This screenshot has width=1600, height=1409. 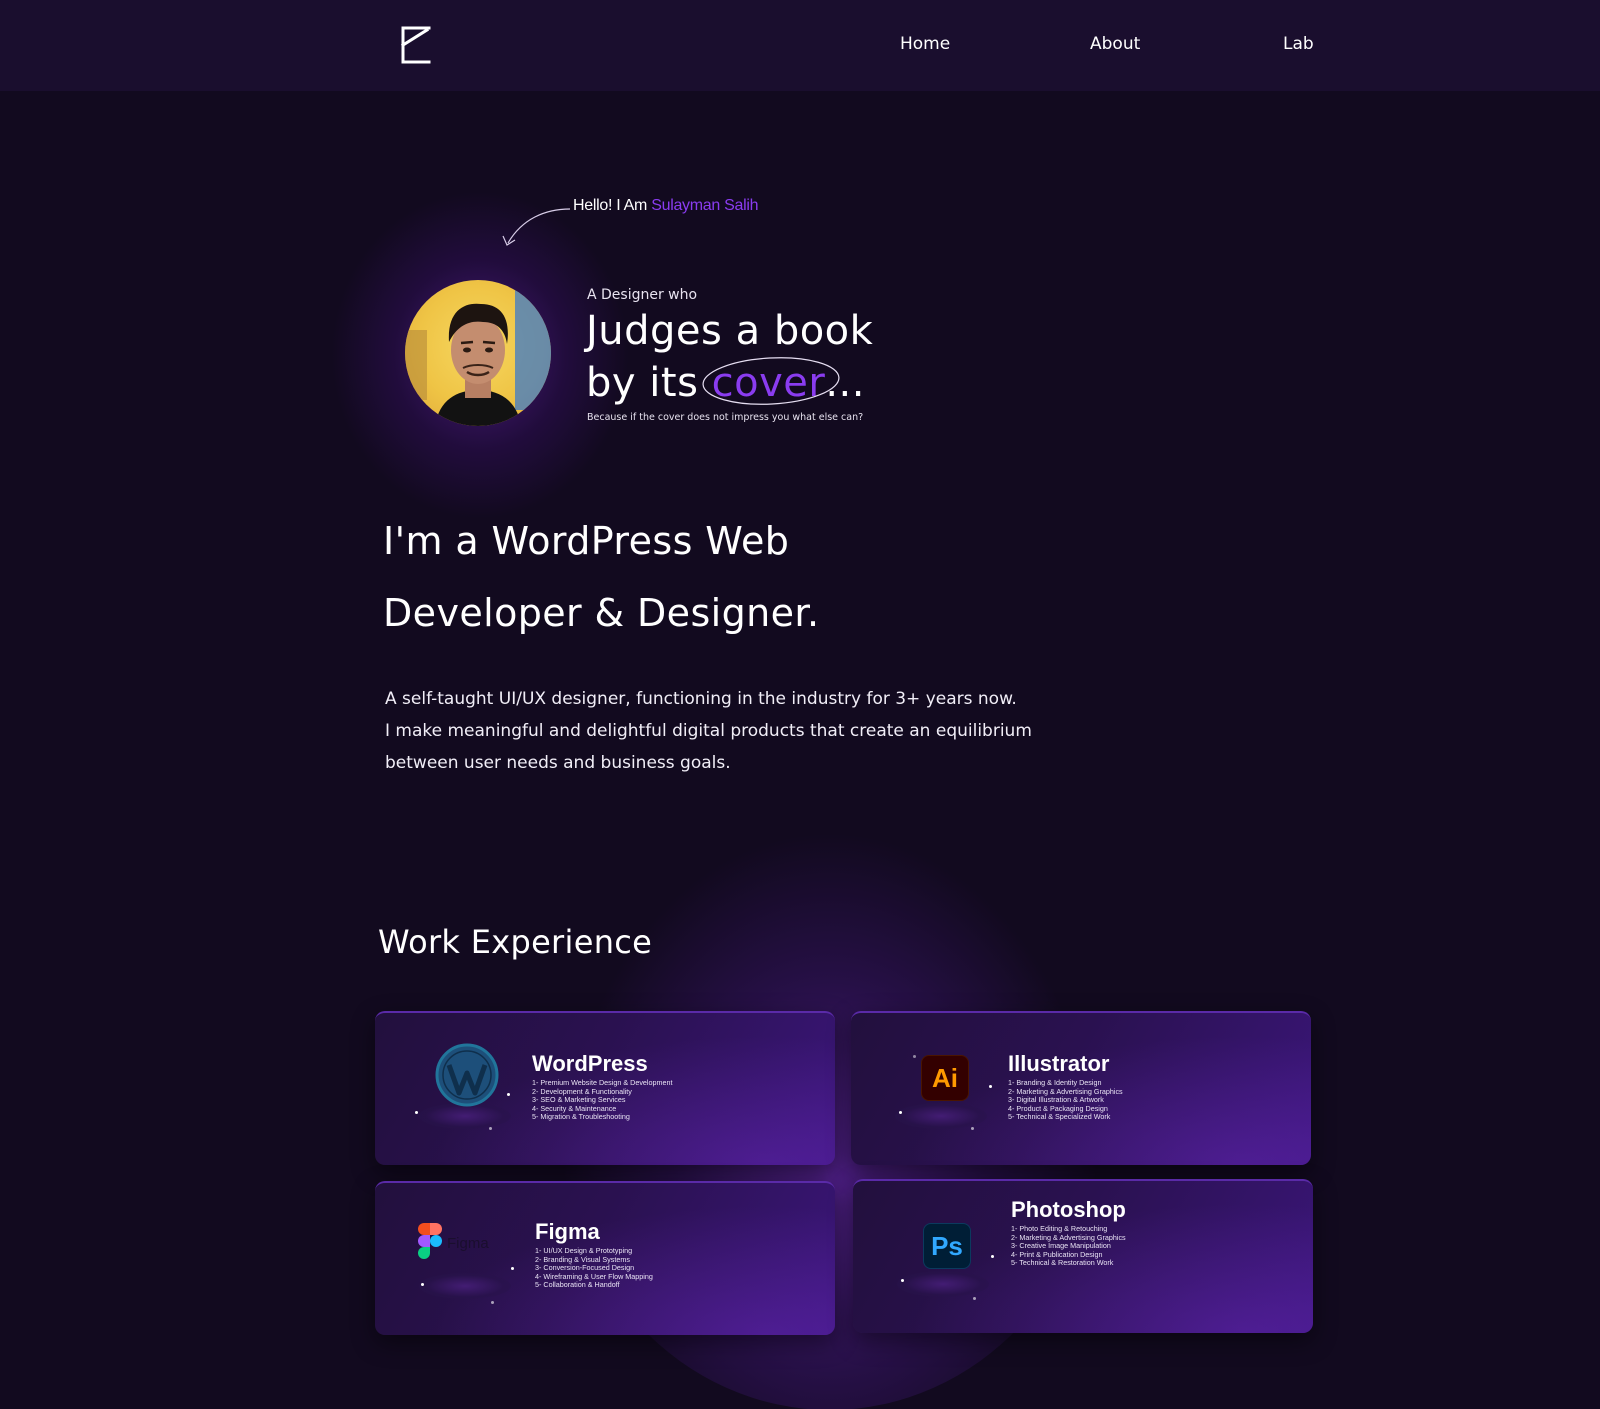 What do you see at coordinates (610, 205) in the screenshot?
I see `greeting-text: Hello! I Am` at bounding box center [610, 205].